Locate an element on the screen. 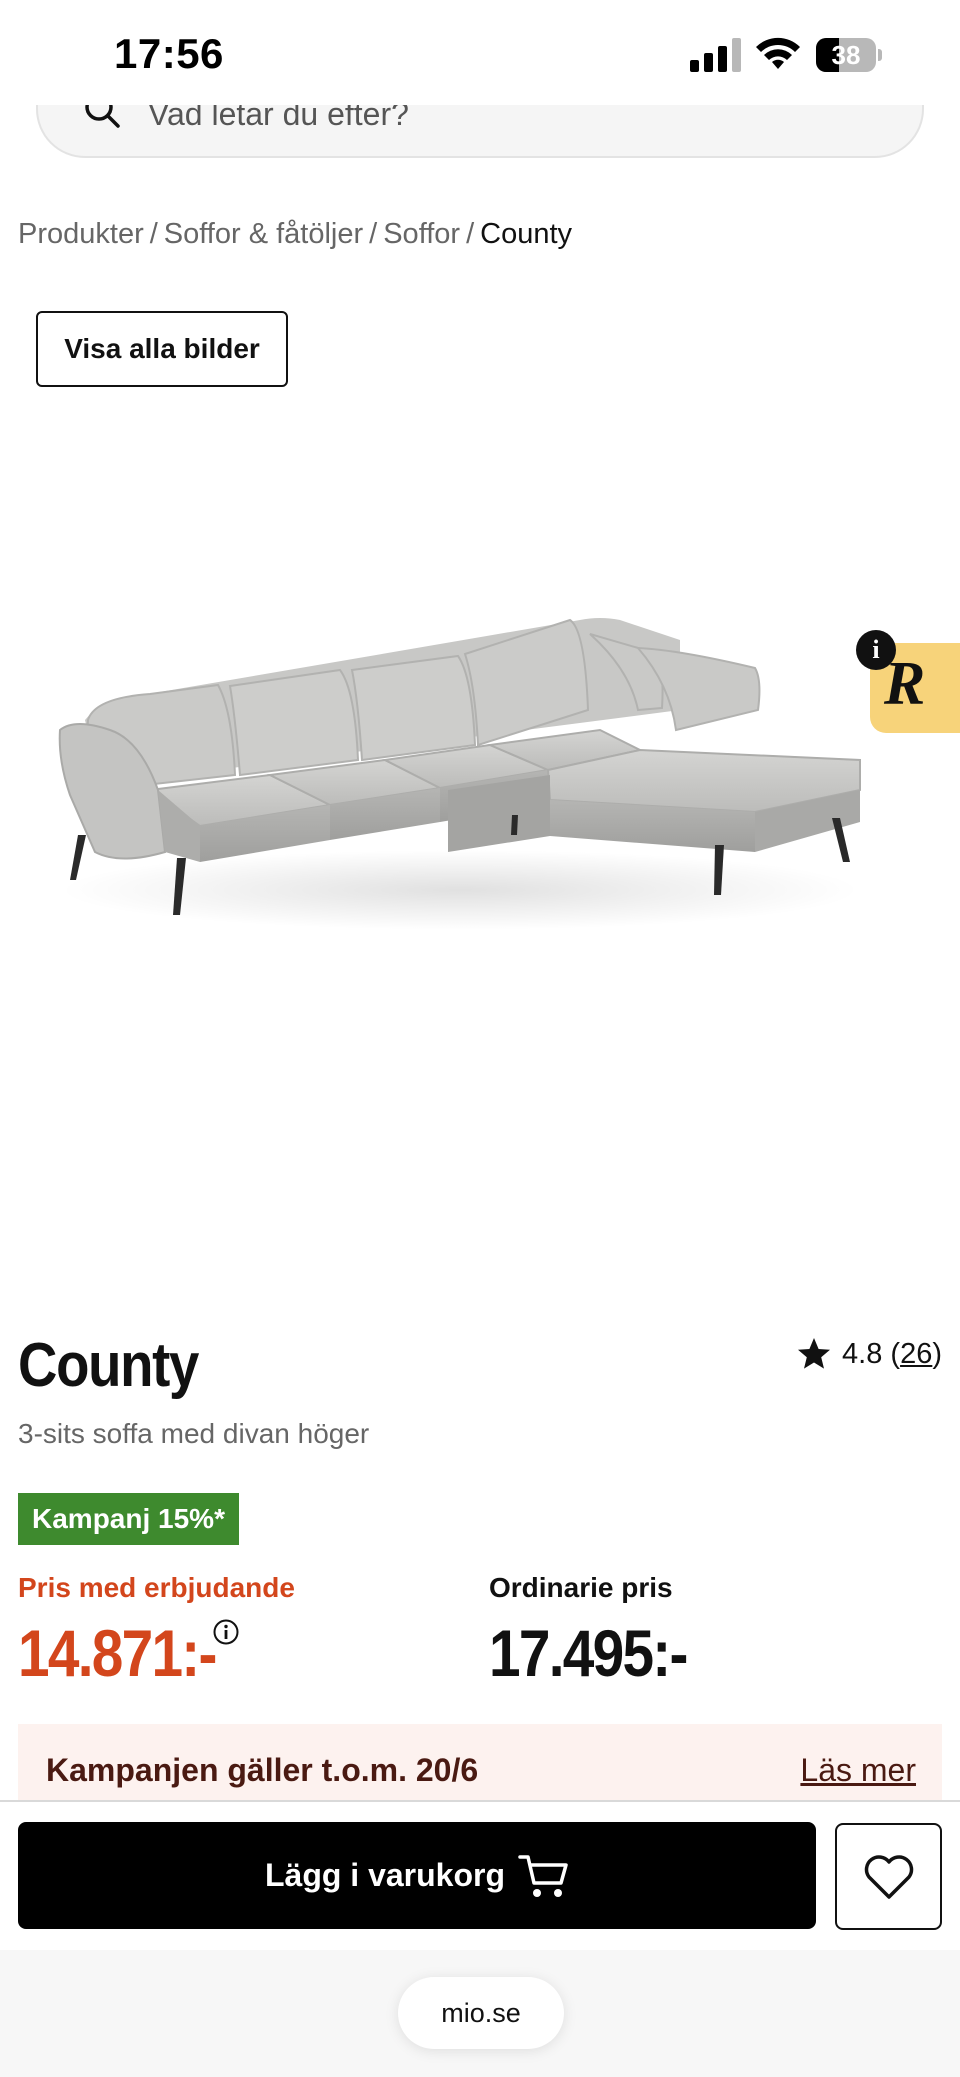 The width and height of the screenshot is (960, 2077). action-bar: Lägg i varukorg is located at coordinates (480, 1875).